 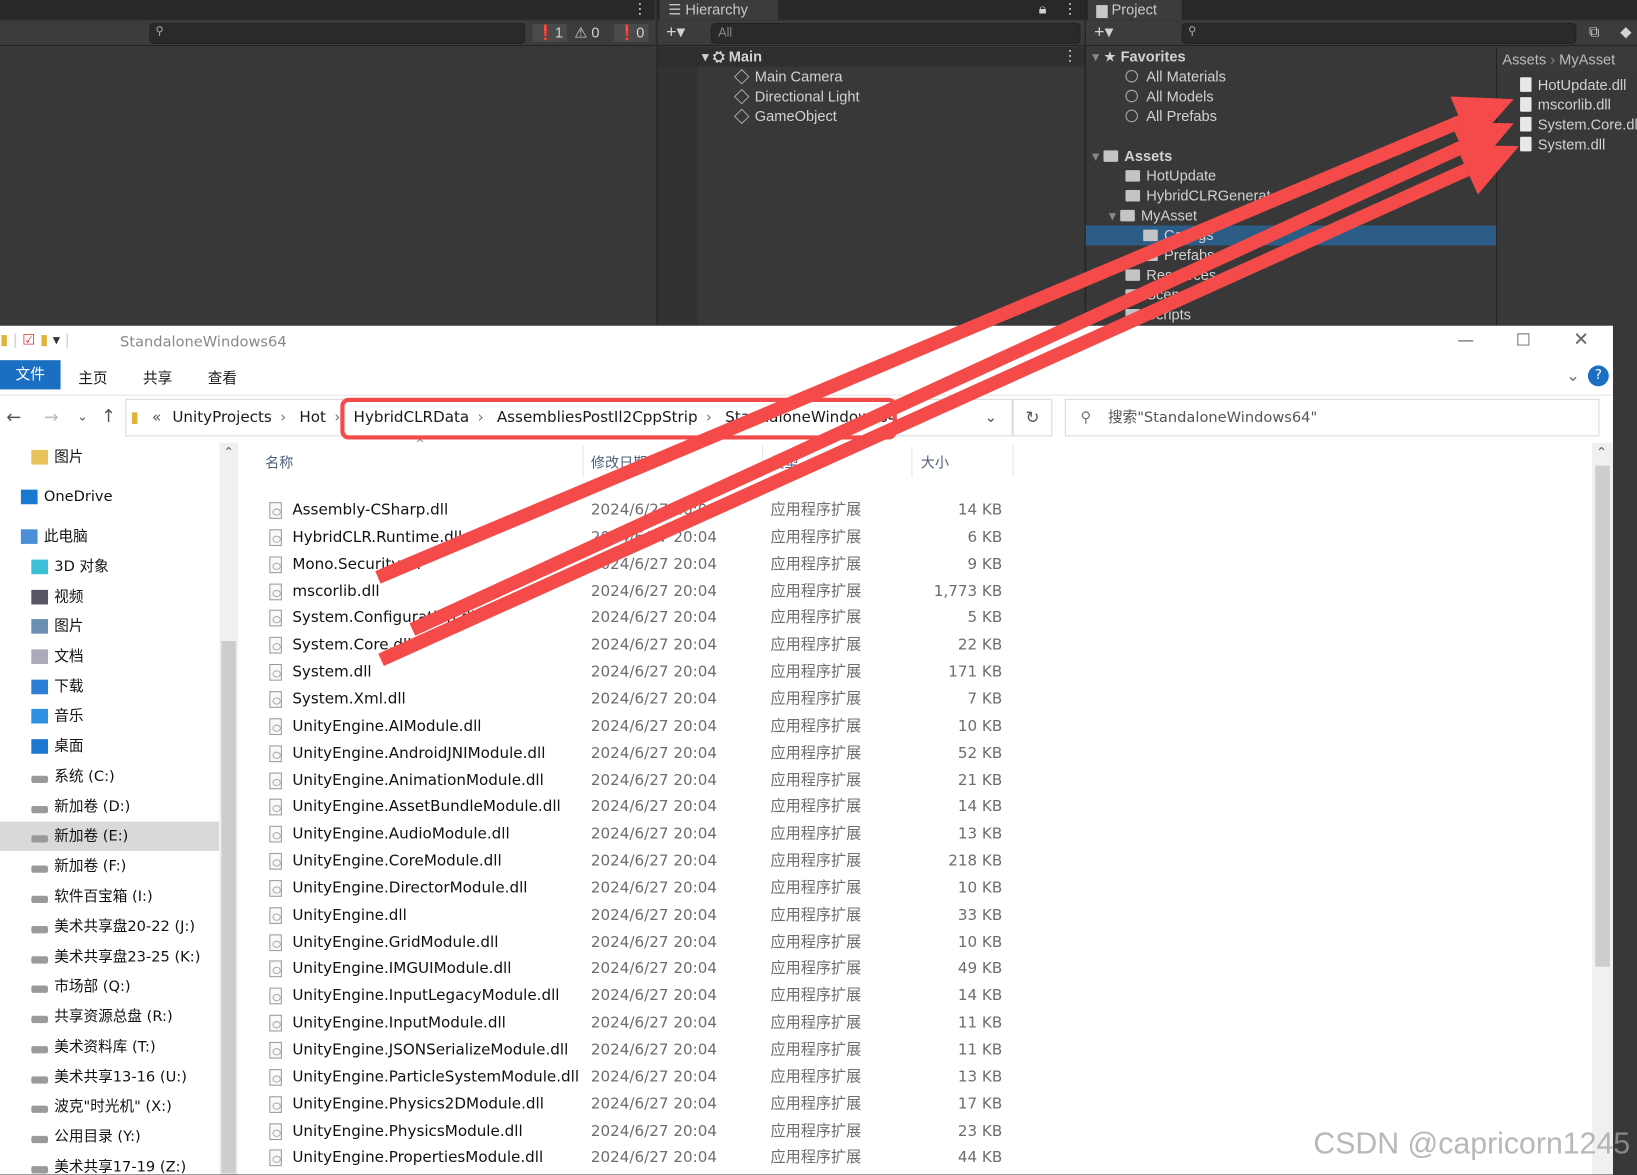 I want to click on watermark: CSDN @capricorn1245, so click(x=1472, y=1144).